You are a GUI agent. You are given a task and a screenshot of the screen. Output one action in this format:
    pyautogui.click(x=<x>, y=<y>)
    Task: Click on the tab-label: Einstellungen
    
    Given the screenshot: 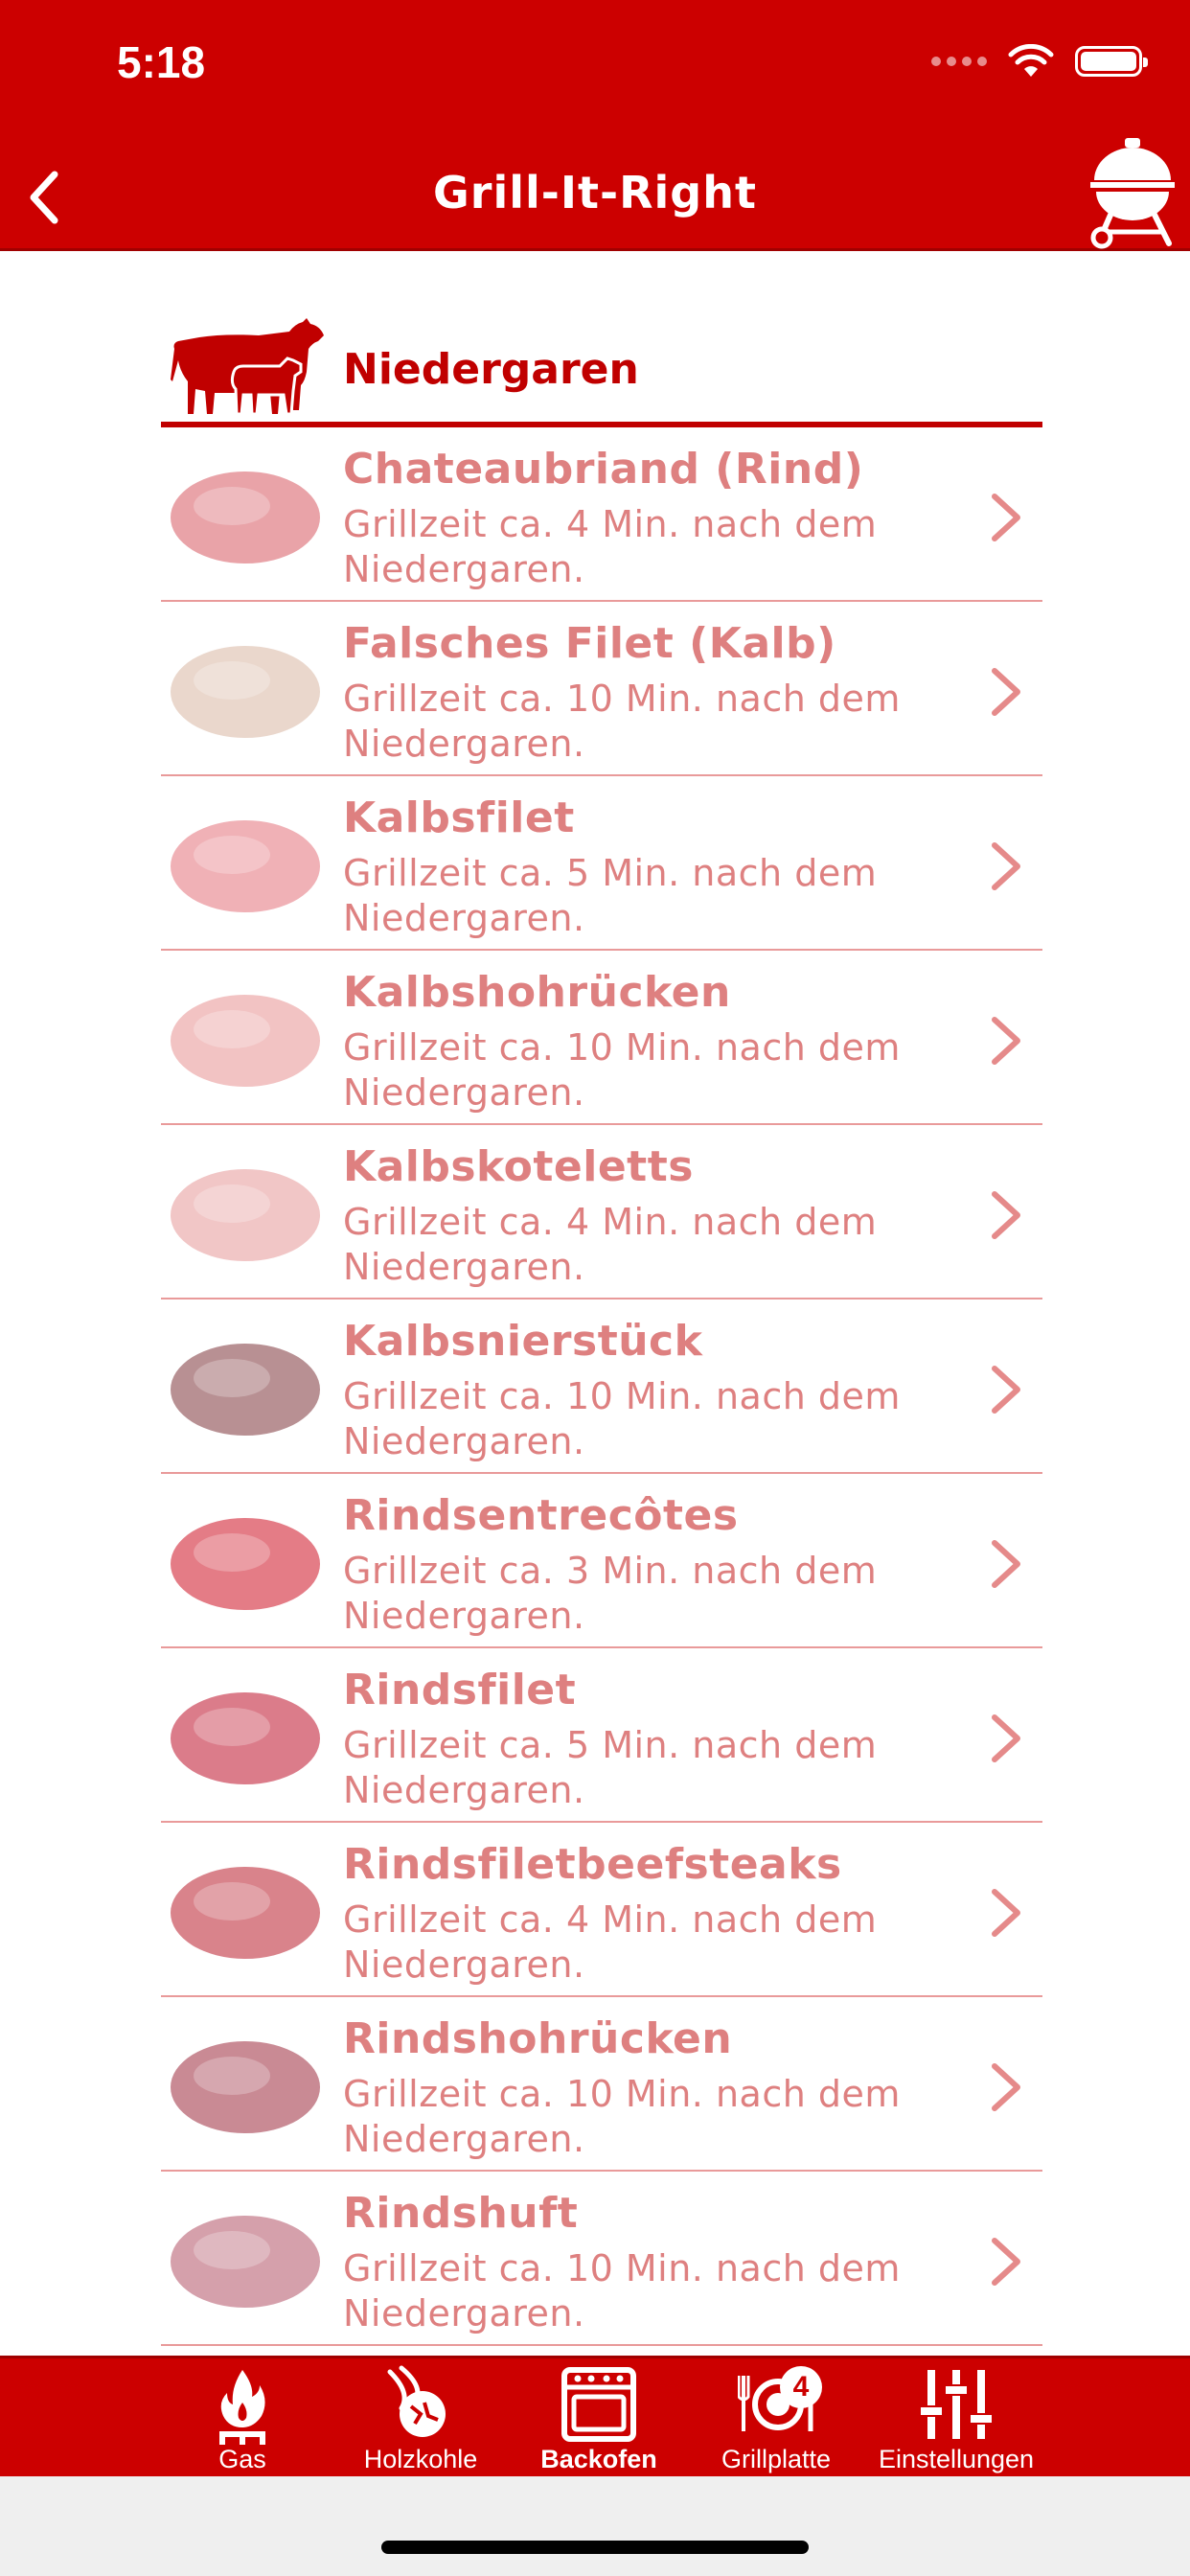 What is the action you would take?
    pyautogui.click(x=957, y=2459)
    